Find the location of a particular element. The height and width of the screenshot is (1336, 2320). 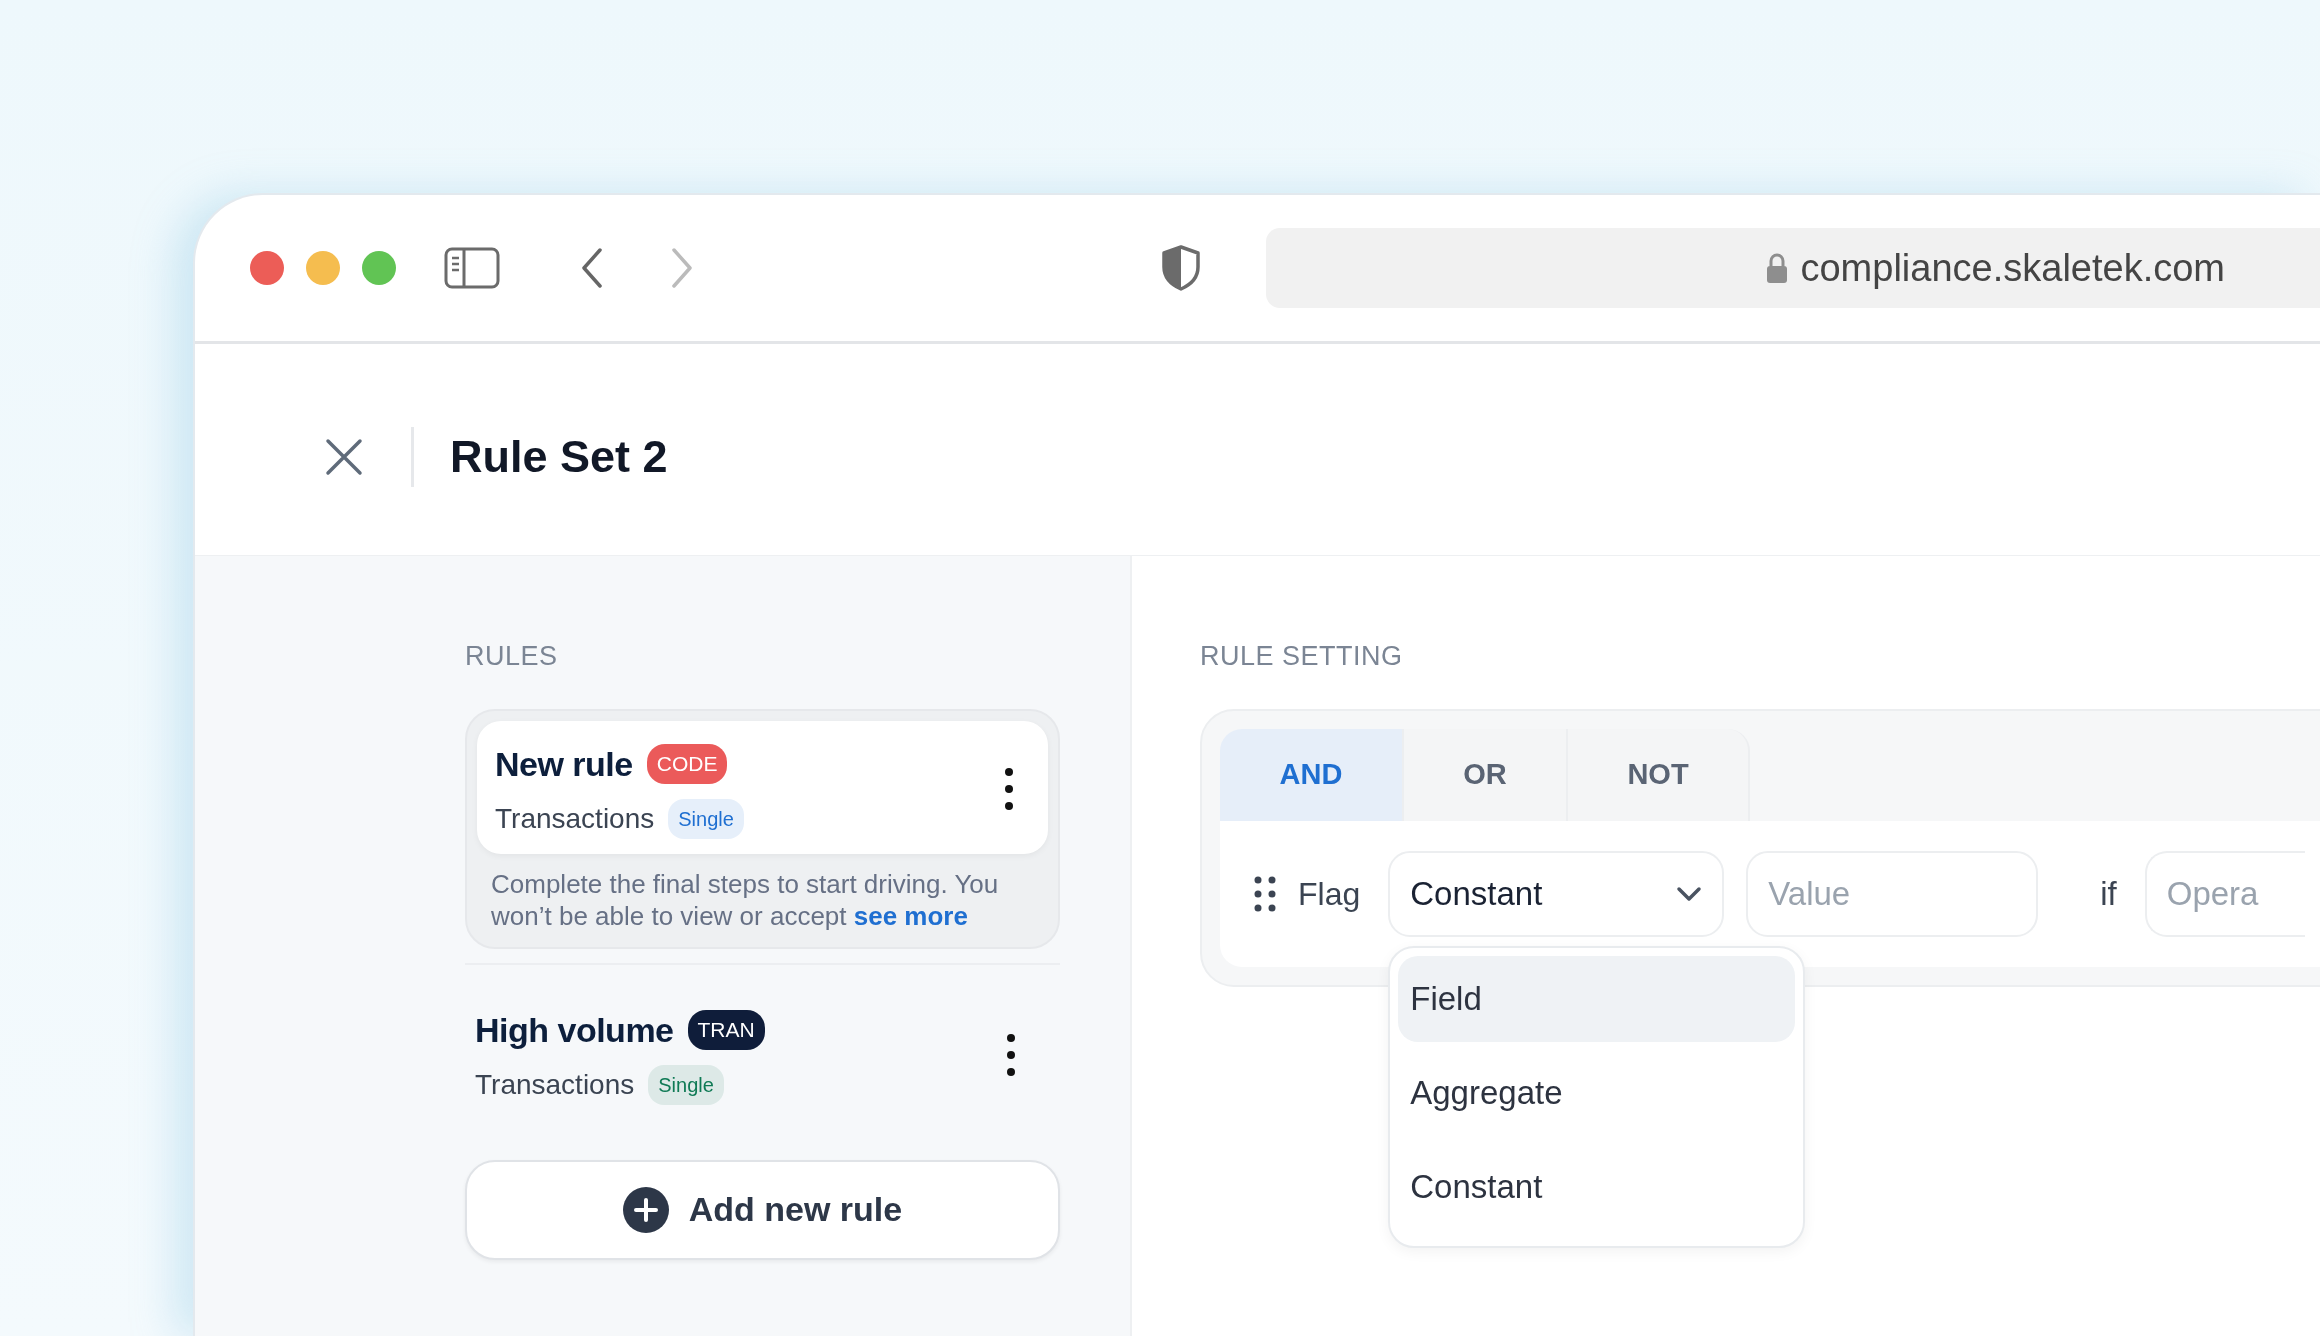

rule-description: Complete the final steps to start driving. You won’t be able to view or accept see more is located at coordinates (745, 900).